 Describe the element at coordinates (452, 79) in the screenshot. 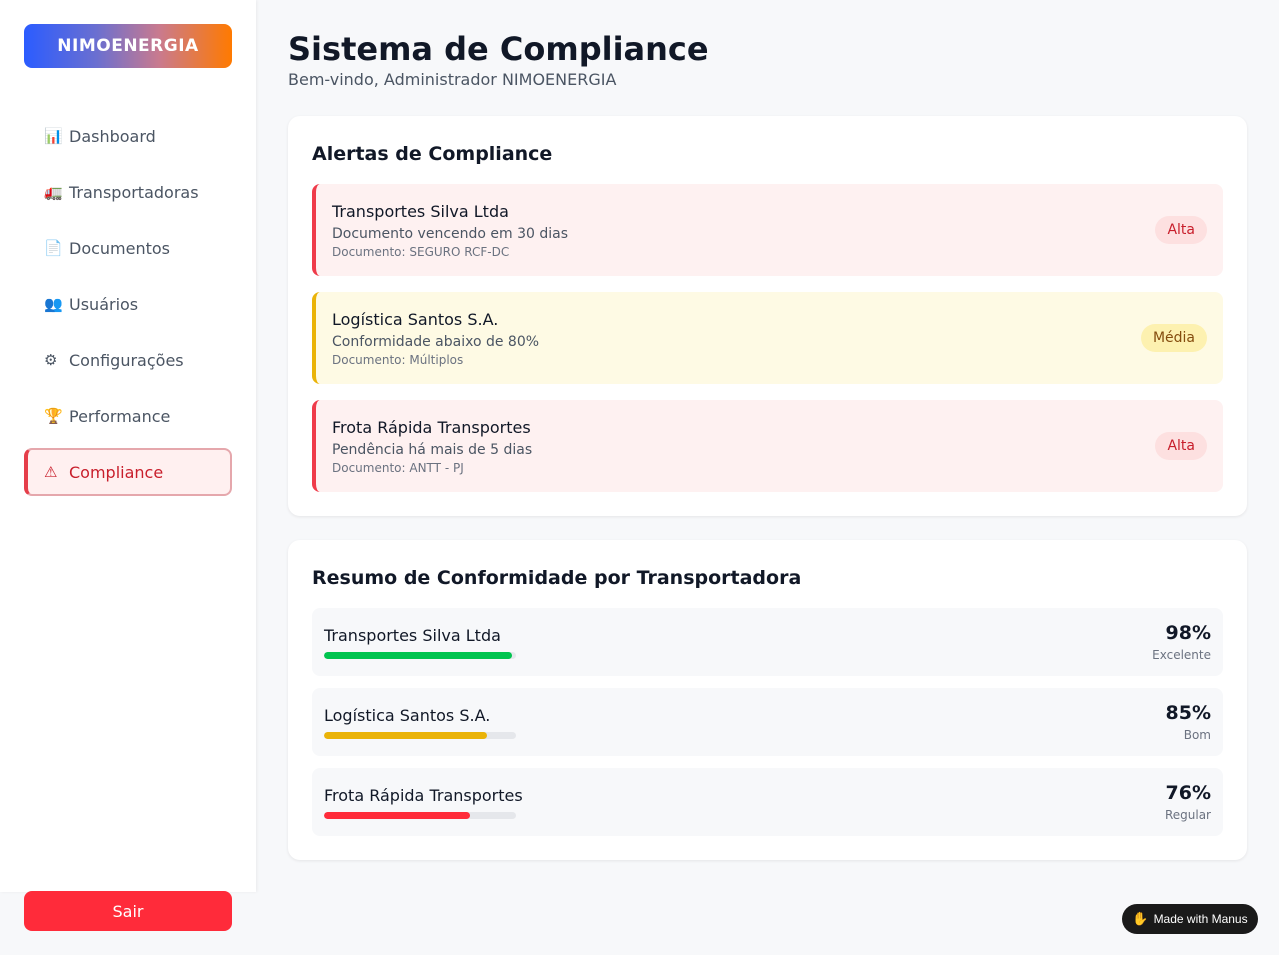

I see `page-subtitle: Bem-vindo, Administrador NIMOENERGIA` at that location.